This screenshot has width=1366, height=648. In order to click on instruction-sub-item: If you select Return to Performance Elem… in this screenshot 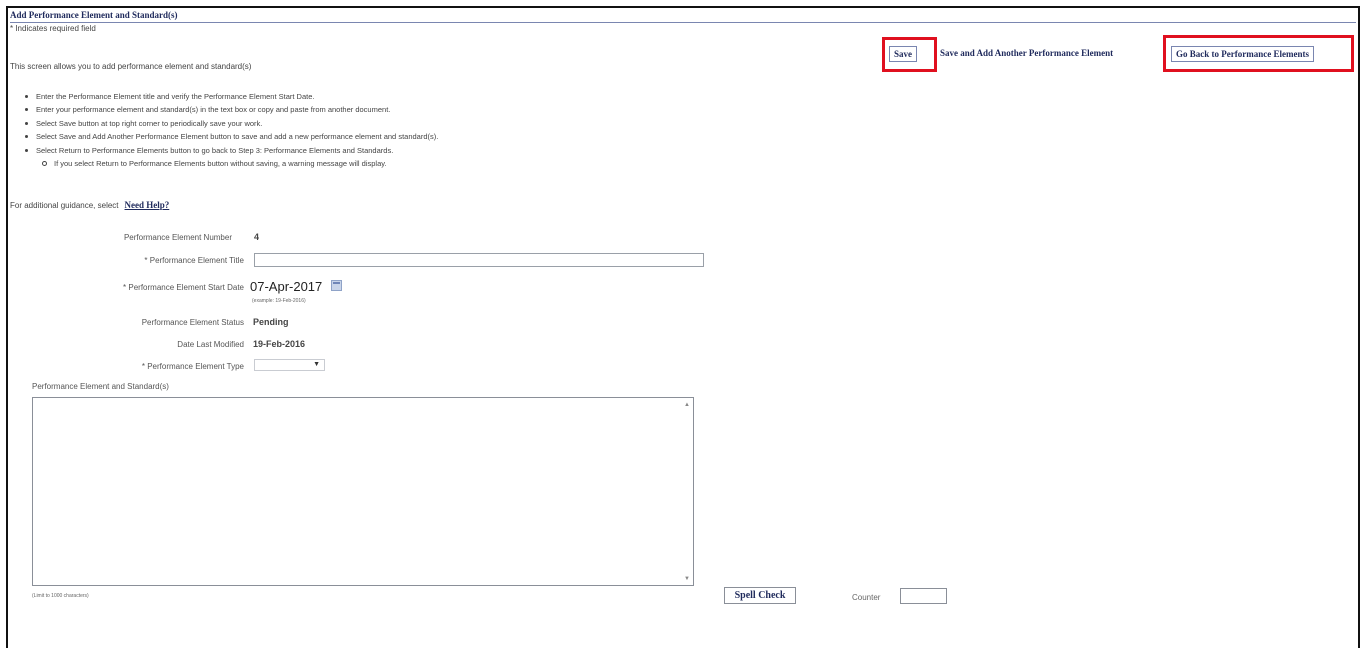, I will do `click(239, 163)`.